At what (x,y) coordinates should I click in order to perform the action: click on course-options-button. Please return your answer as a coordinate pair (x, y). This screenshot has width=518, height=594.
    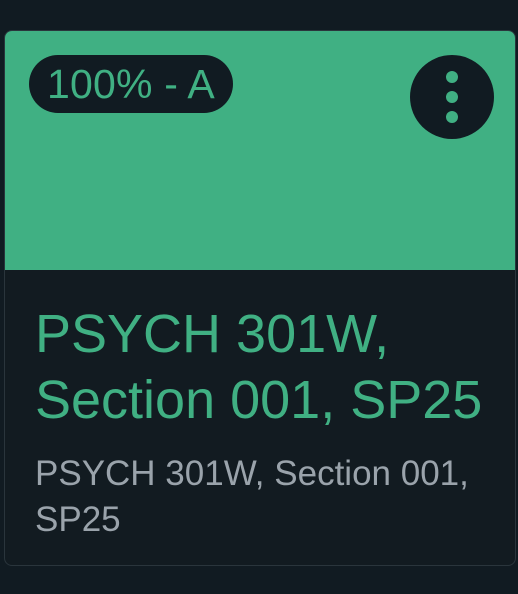
    Looking at the image, I should click on (452, 97).